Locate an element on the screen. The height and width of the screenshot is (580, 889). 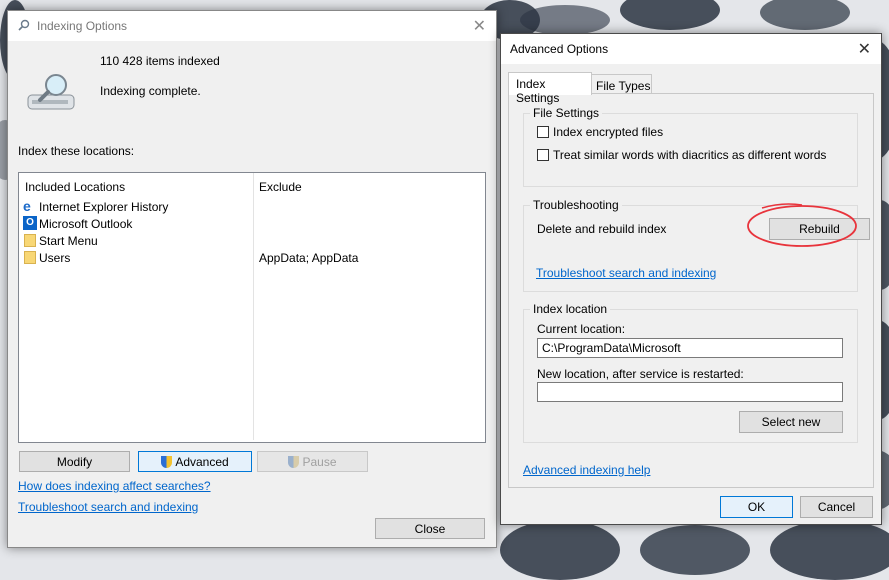
tab-label: File Types is located at coordinates (623, 86).